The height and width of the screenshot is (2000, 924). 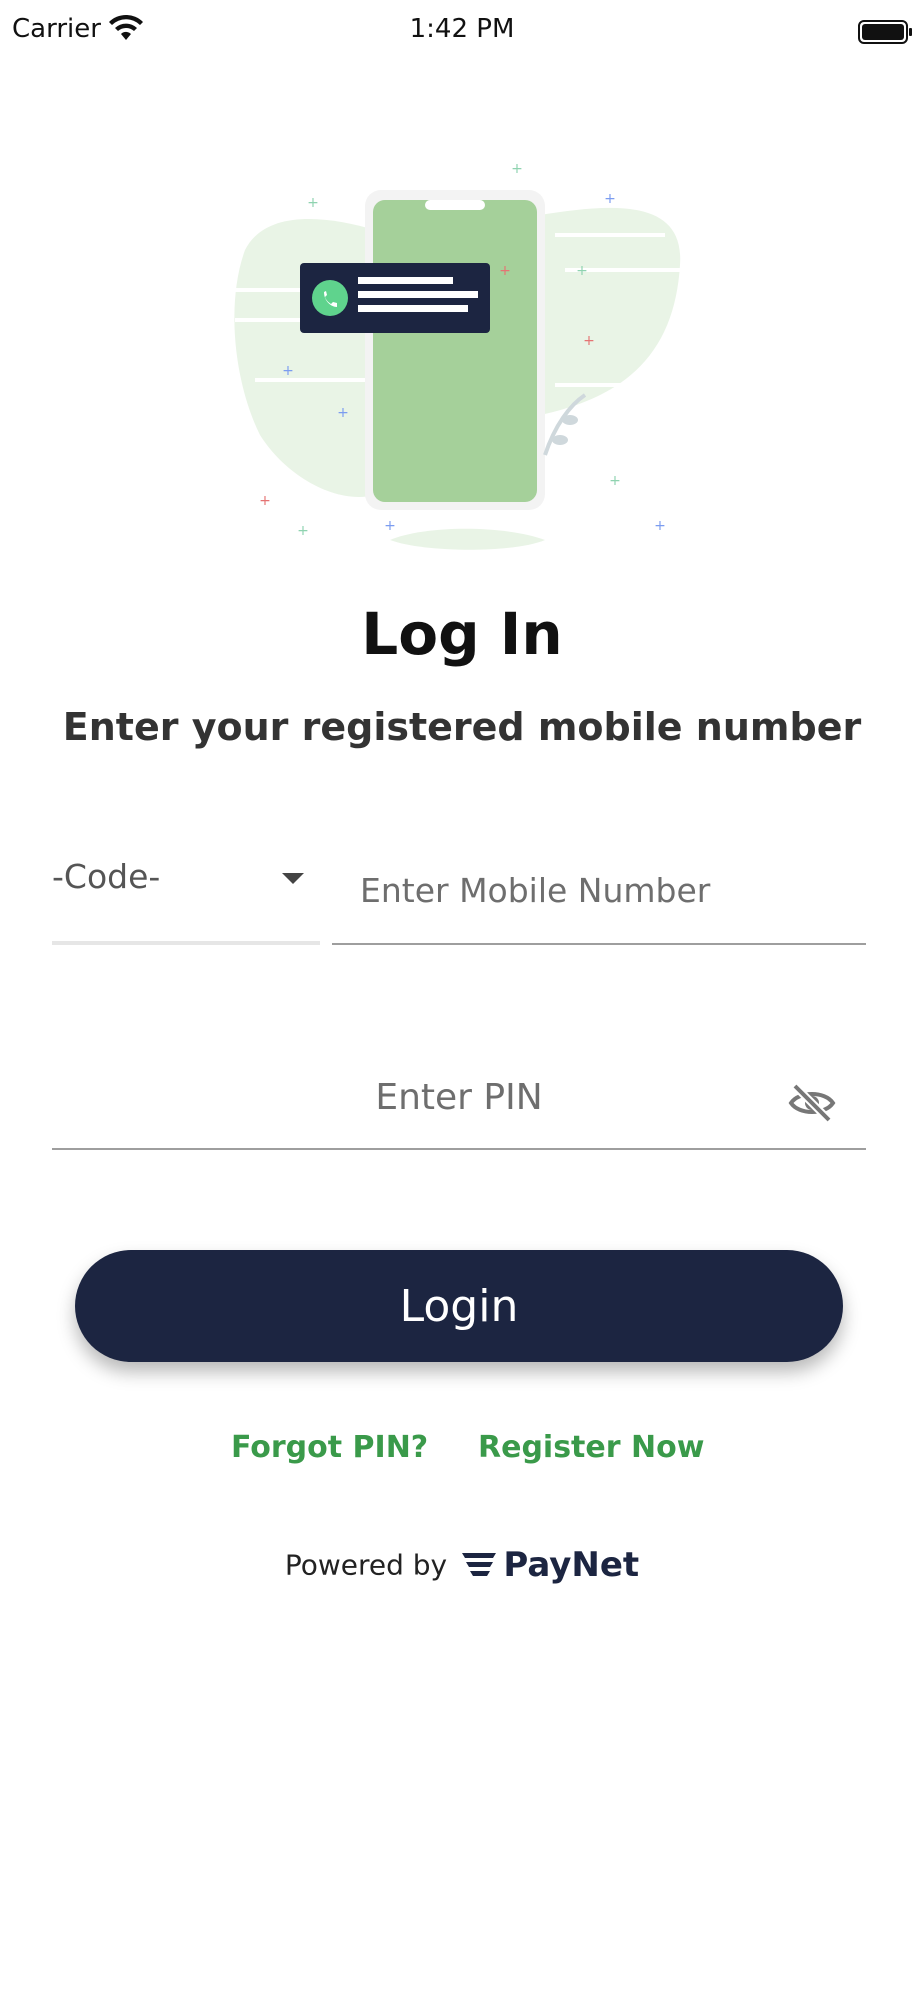 I want to click on mobile-number-input, so click(x=600, y=890).